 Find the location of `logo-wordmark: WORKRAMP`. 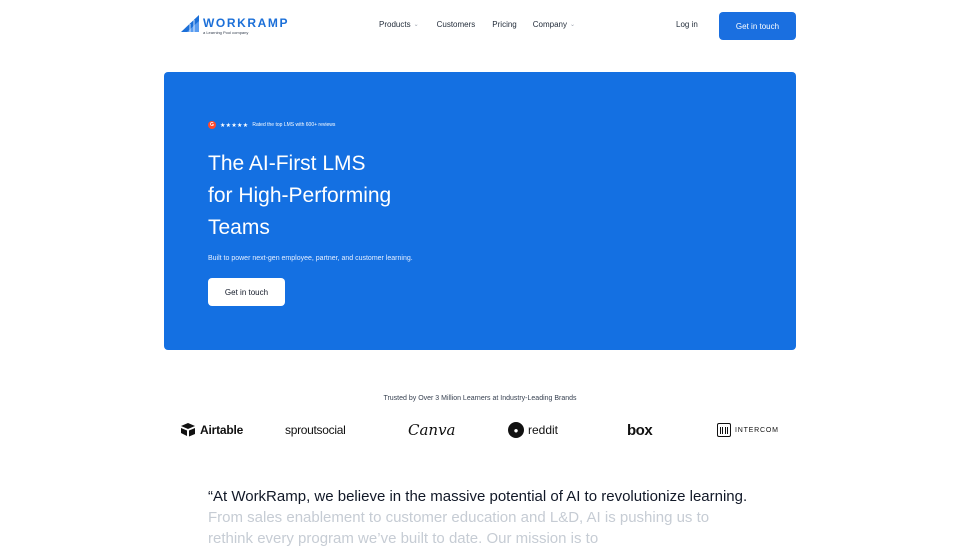

logo-wordmark: WORKRAMP is located at coordinates (246, 23).